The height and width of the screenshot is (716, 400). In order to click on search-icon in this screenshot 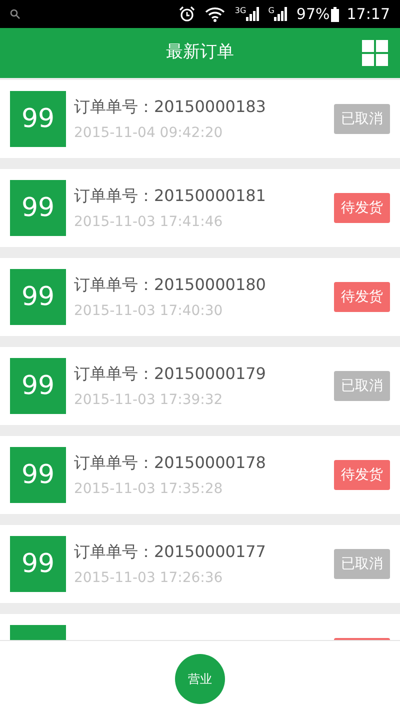, I will do `click(15, 14)`.